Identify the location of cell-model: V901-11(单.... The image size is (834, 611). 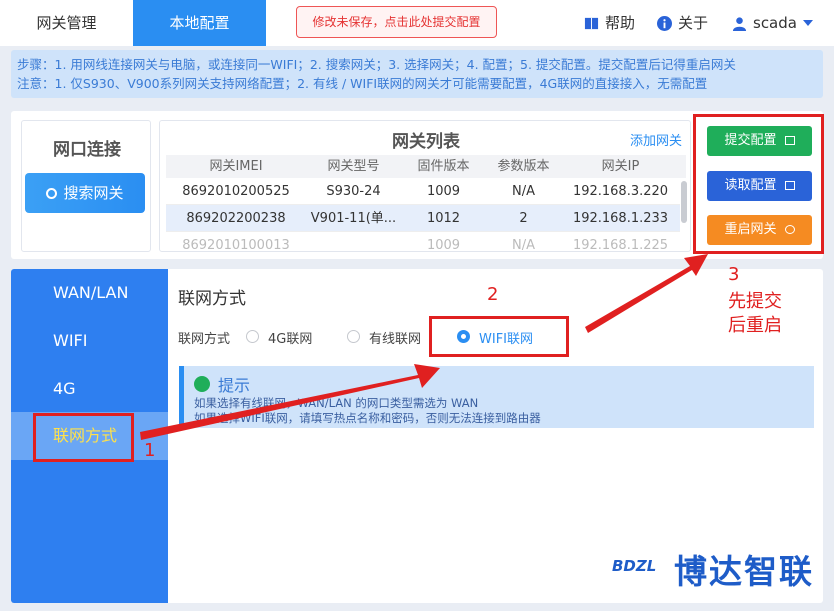
(353, 218).